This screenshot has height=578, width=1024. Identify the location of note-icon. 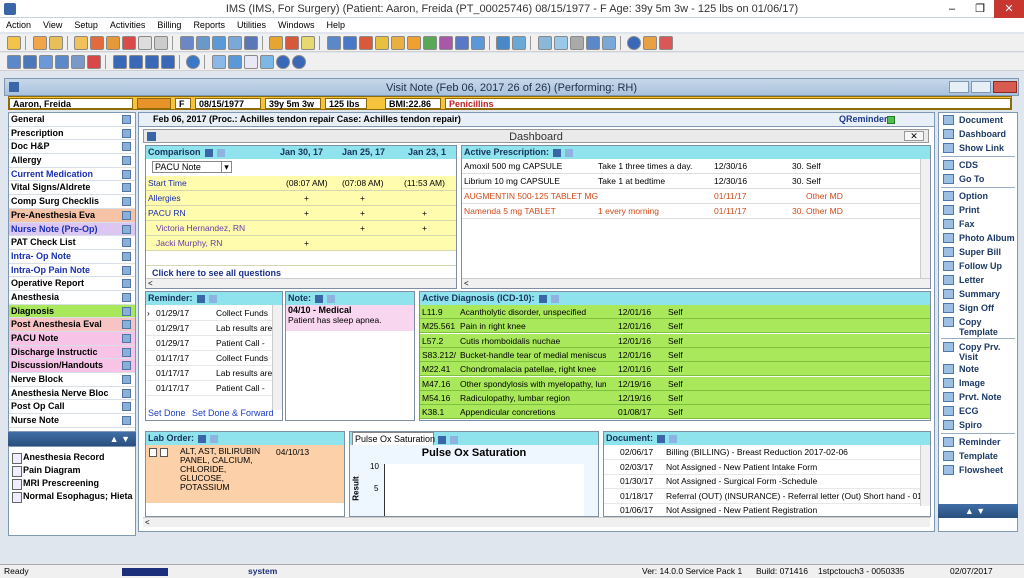
(161, 43).